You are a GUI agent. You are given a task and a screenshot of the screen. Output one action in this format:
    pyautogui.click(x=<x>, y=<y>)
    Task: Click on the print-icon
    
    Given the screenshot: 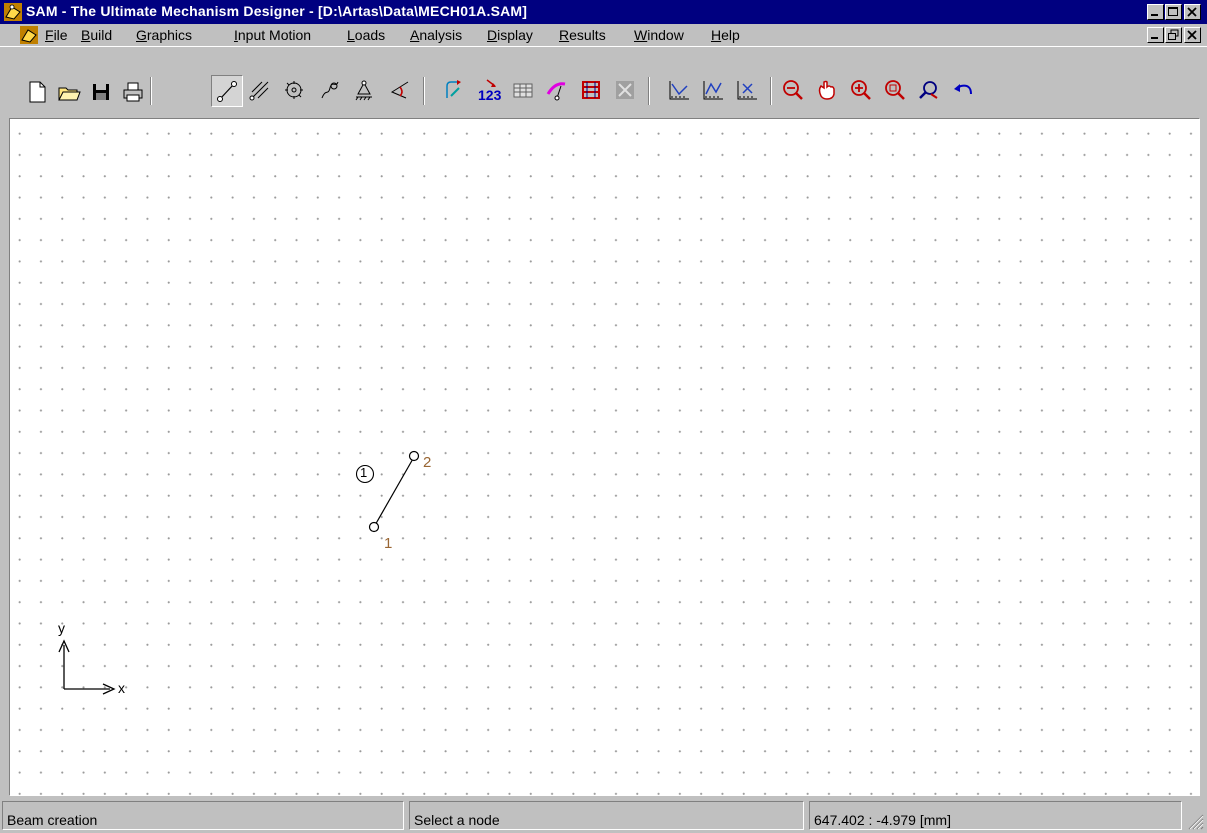 What is the action you would take?
    pyautogui.click(x=133, y=92)
    